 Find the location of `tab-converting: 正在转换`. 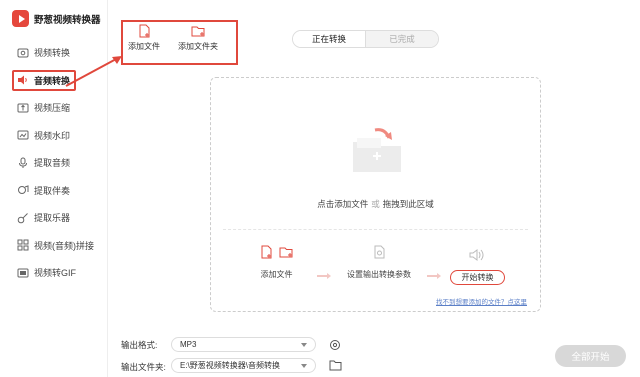

tab-converting: 正在转换 is located at coordinates (329, 39).